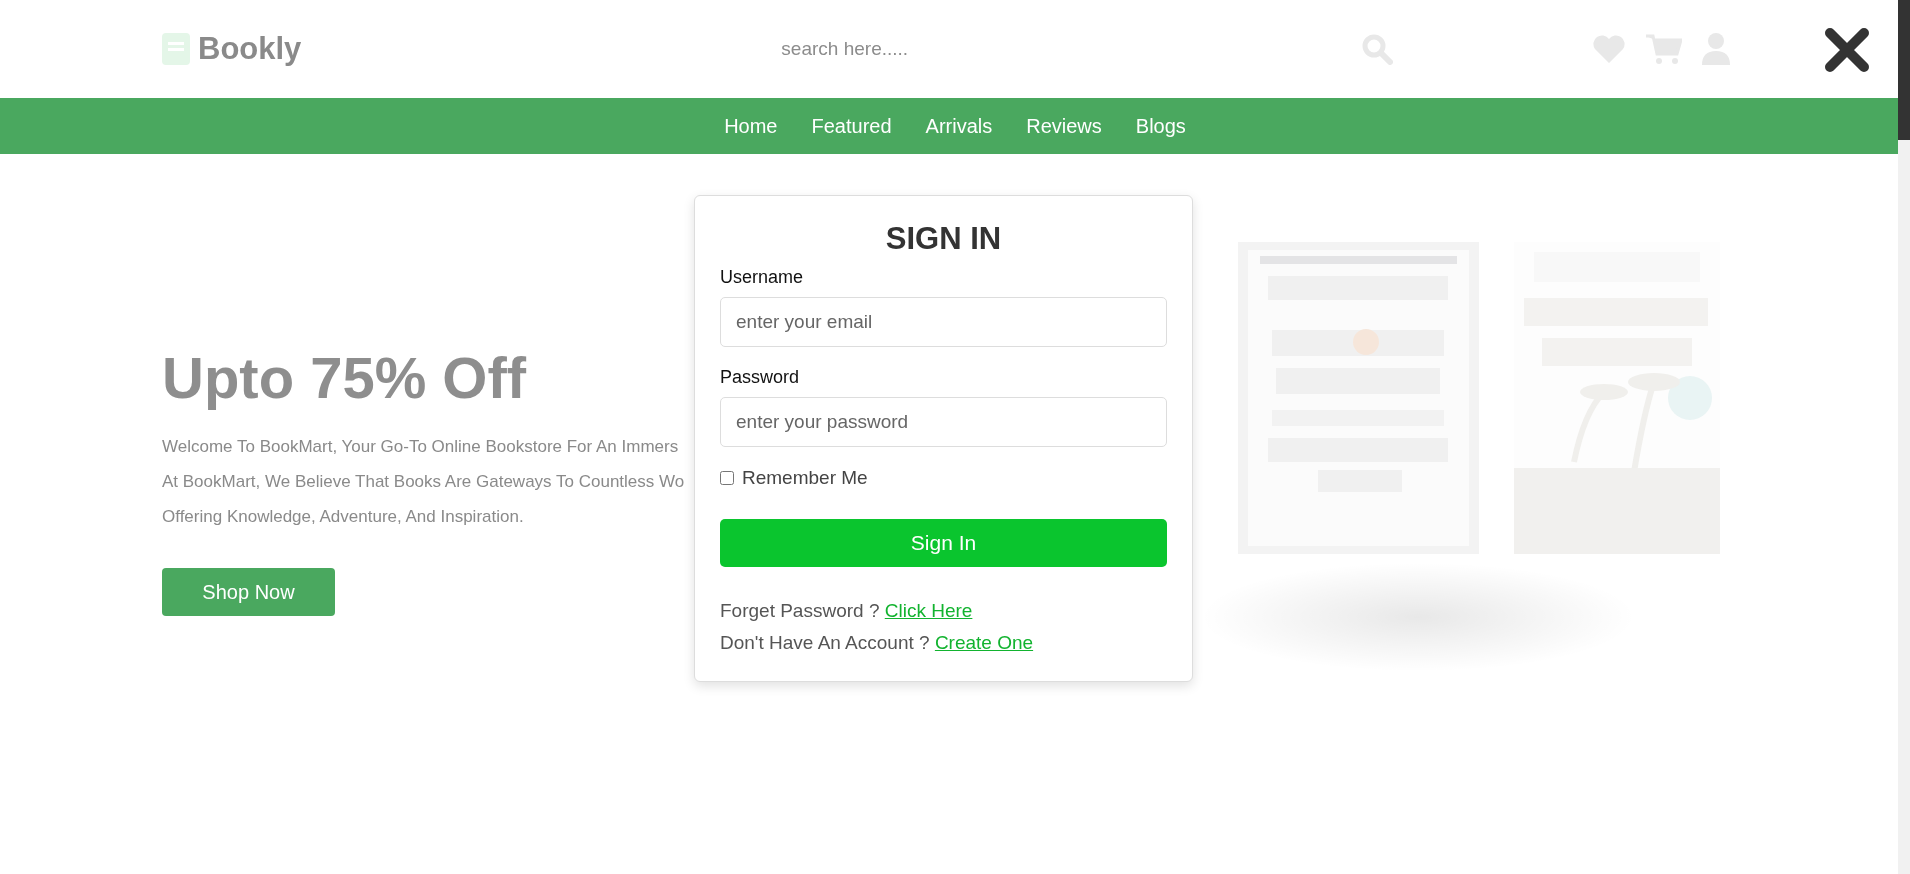 This screenshot has height=874, width=1910. Describe the element at coordinates (421, 447) in the screenshot. I see `hero-text: Welcome To BookMart, Your Go-To Online Bookstore For An Immers` at that location.